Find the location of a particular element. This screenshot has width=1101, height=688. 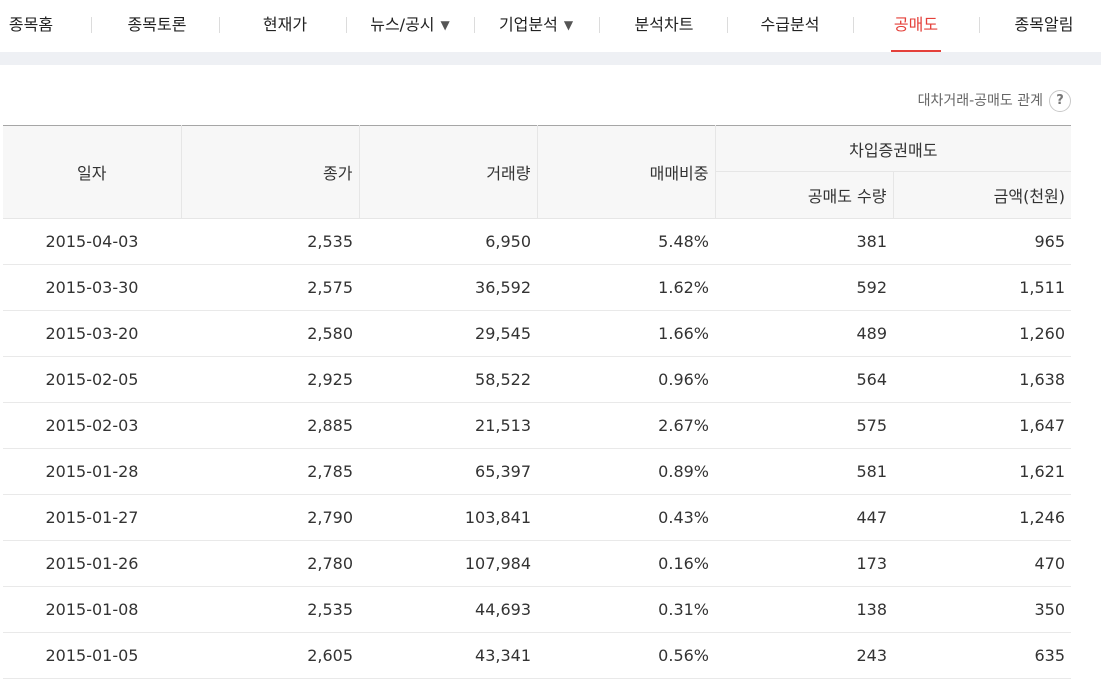

cell-trade-ratio: 0.56% is located at coordinates (626, 655).